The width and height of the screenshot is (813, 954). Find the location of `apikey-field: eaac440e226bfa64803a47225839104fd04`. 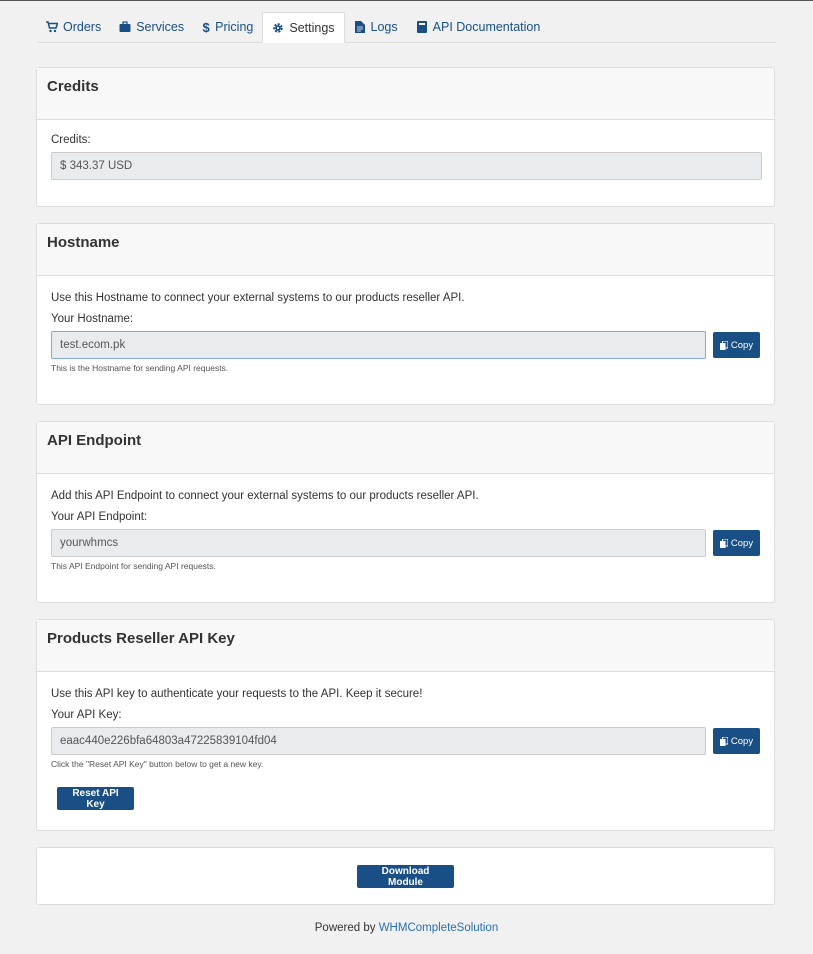

apikey-field: eaac440e226bfa64803a47225839104fd04 is located at coordinates (378, 741).